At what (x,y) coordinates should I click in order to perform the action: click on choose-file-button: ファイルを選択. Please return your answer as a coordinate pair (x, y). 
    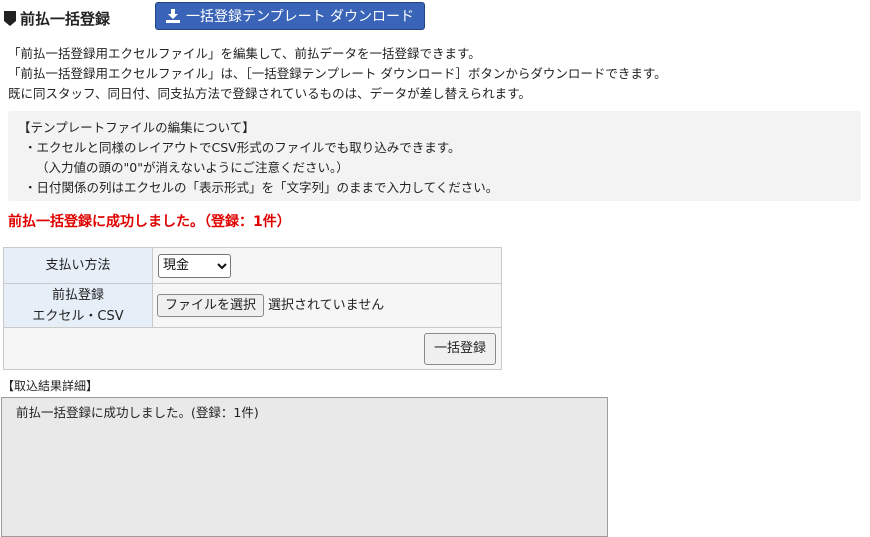
    Looking at the image, I should click on (211, 305).